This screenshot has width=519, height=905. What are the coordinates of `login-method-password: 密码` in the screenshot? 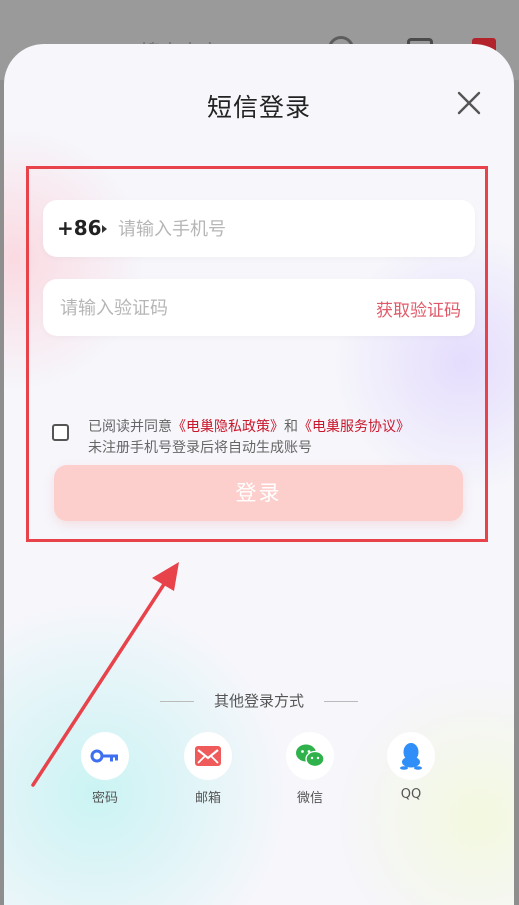 It's located at (105, 769).